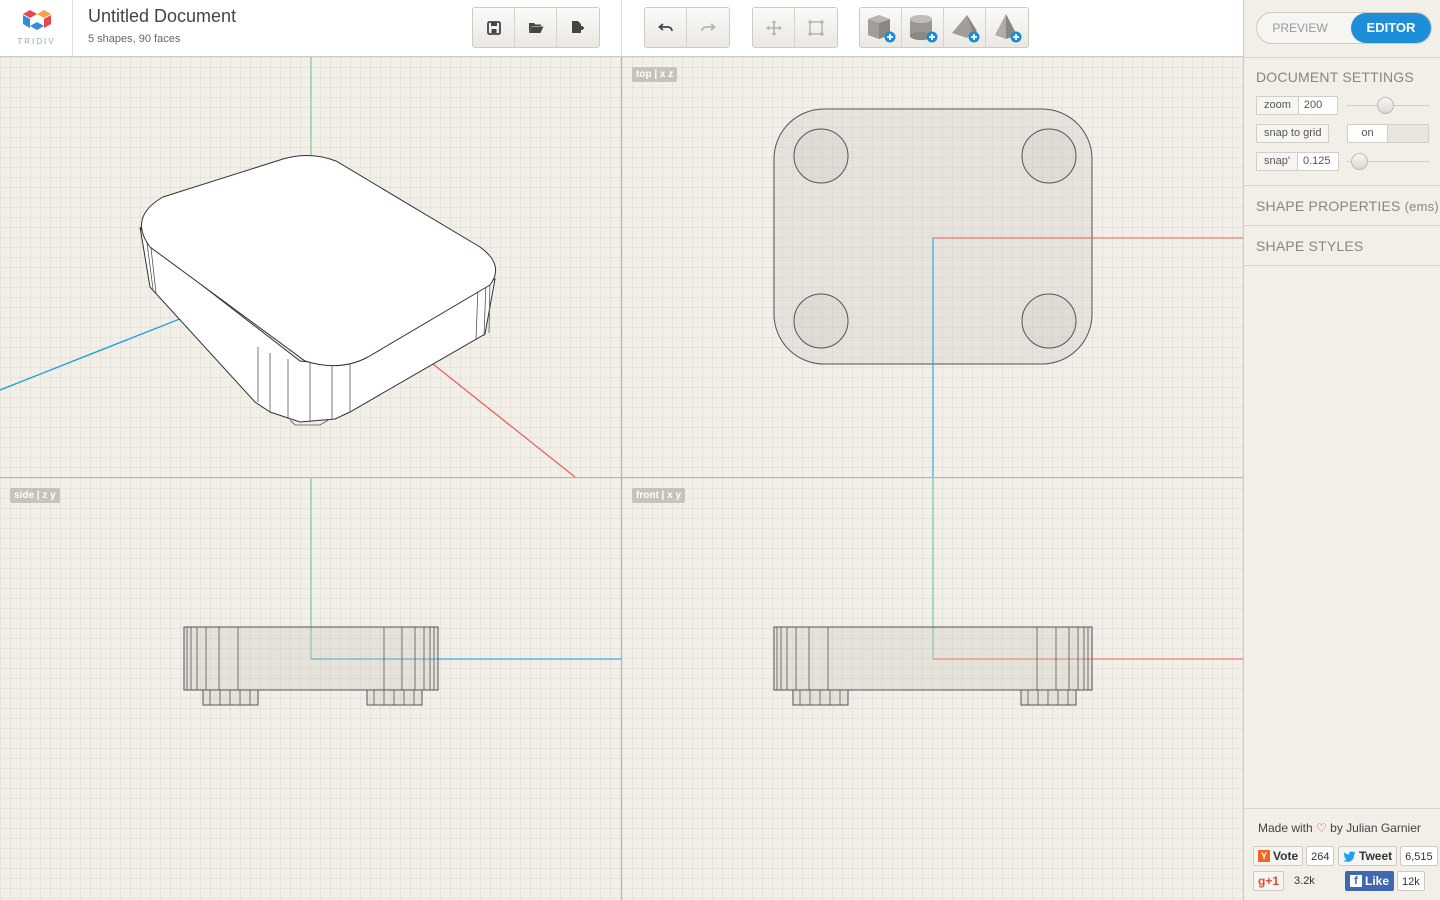 Image resolution: width=1440 pixels, height=900 pixels. Describe the element at coordinates (1411, 881) in the screenshot. I see `like-count: 12k` at that location.